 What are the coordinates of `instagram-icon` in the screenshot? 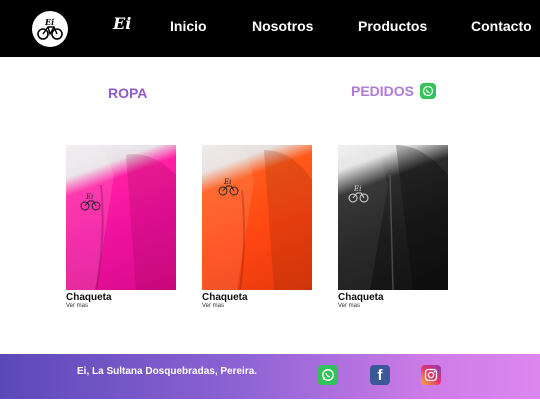 It's located at (431, 375).